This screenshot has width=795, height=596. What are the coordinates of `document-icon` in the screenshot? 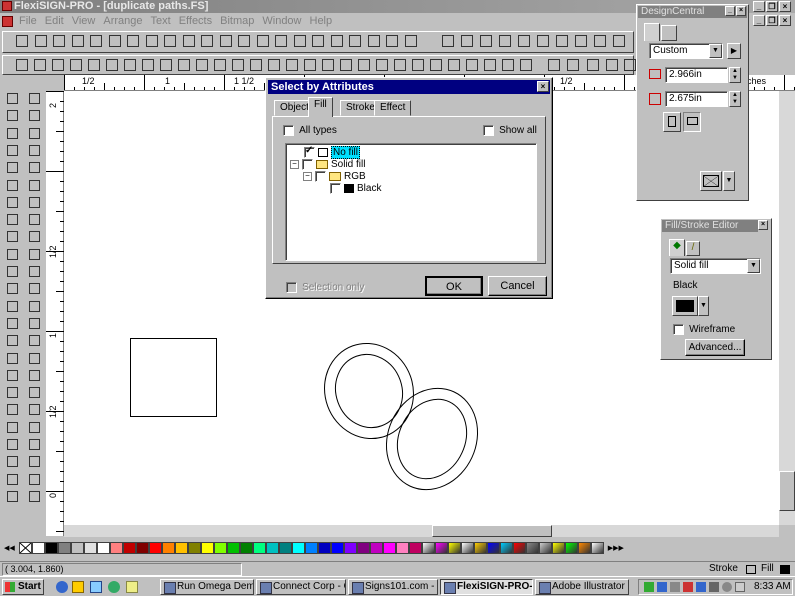 It's located at (7, 21).